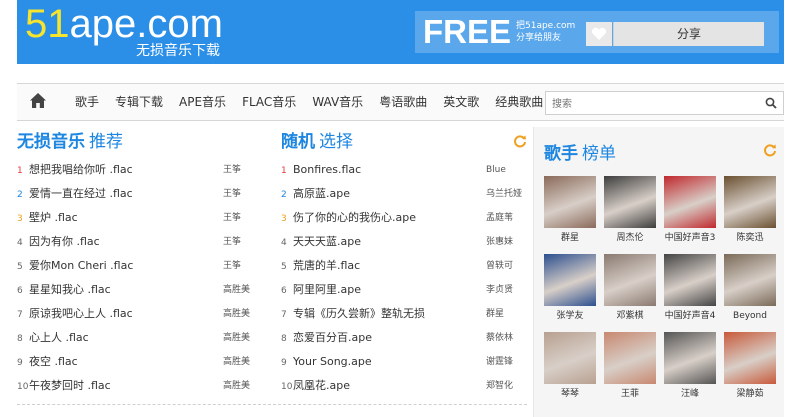  Describe the element at coordinates (690, 394) in the screenshot. I see `artist-name: 汪峰` at that location.